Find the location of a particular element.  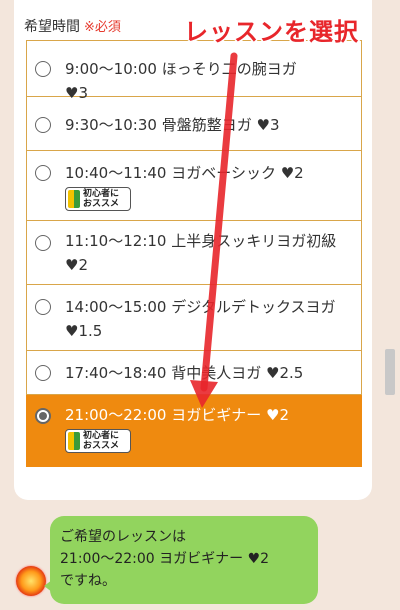

option-time: 9:30〜10:30 is located at coordinates (111, 125).